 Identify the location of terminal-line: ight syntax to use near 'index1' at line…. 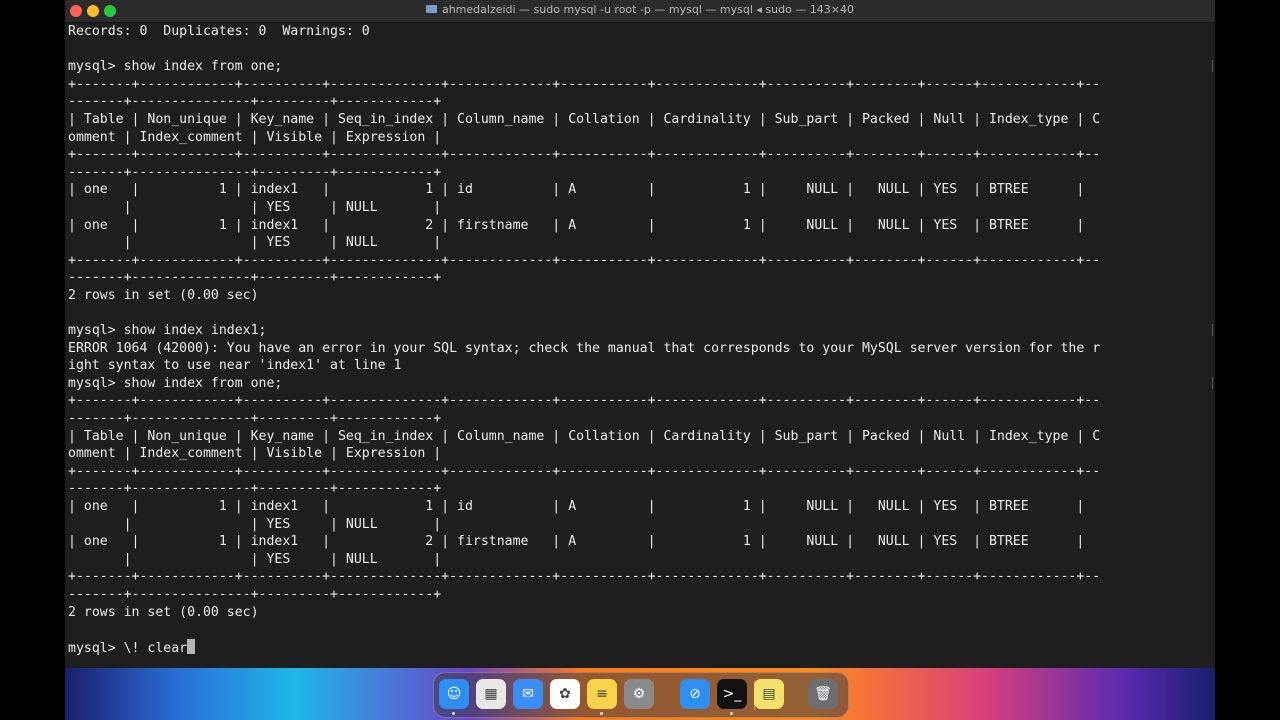
(235, 366).